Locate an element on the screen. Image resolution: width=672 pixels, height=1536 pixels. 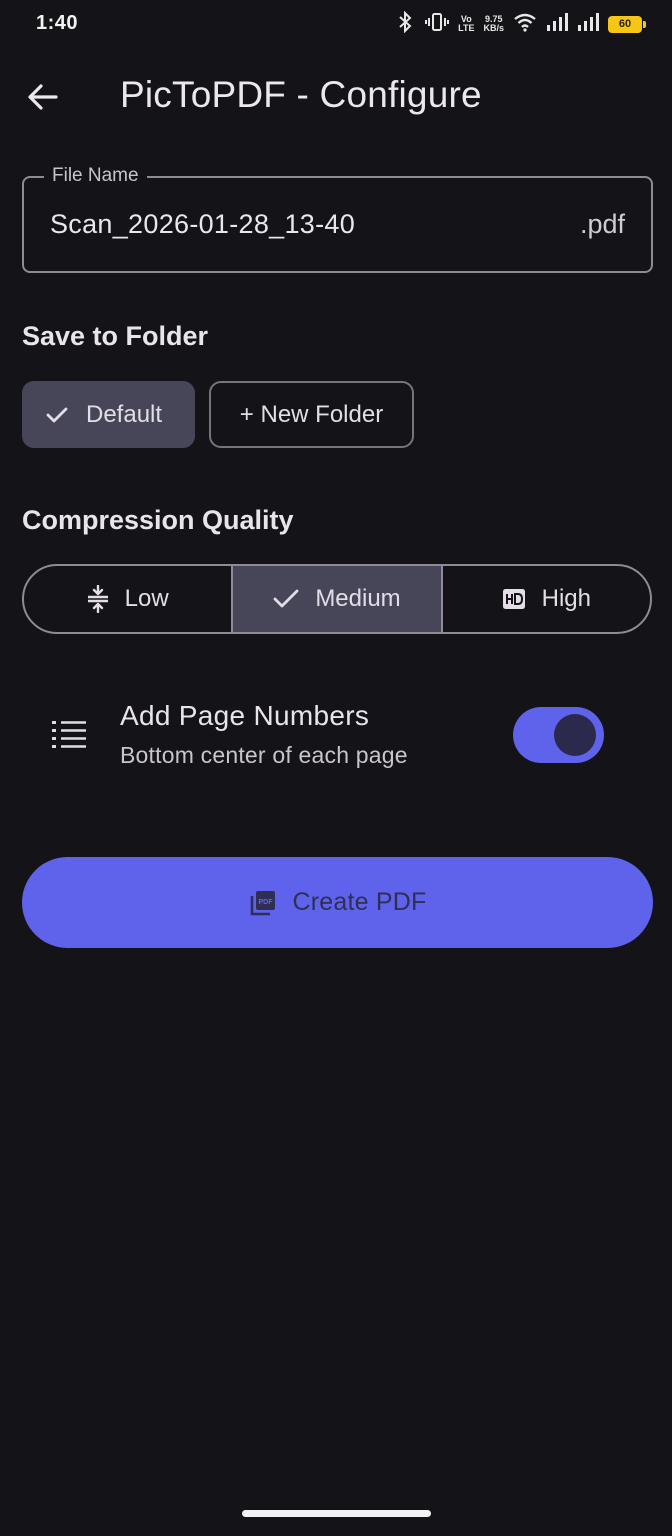
vibrate-icon is located at coordinates (437, 24).